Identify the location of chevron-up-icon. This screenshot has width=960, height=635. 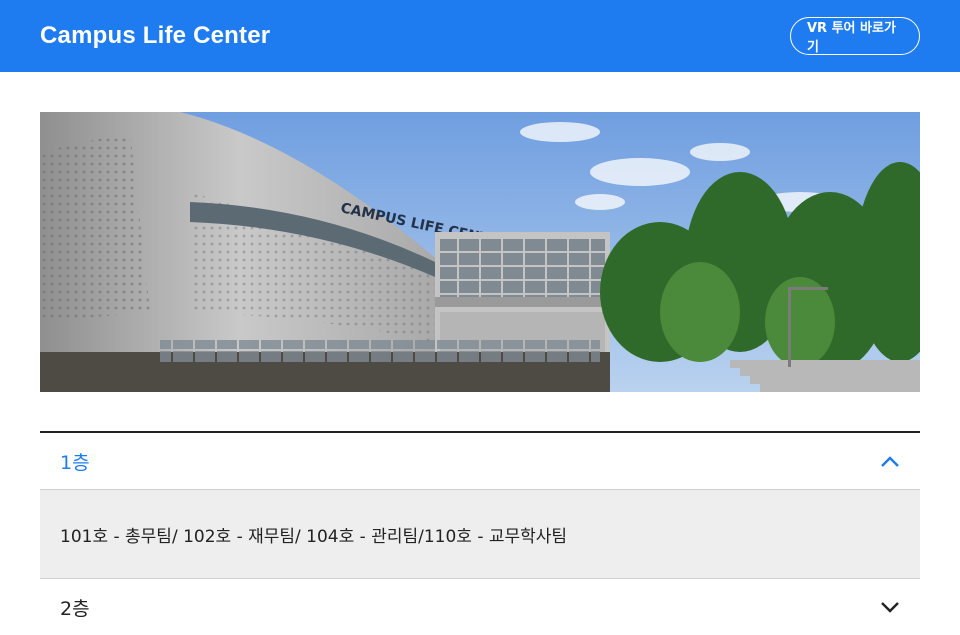
(890, 461).